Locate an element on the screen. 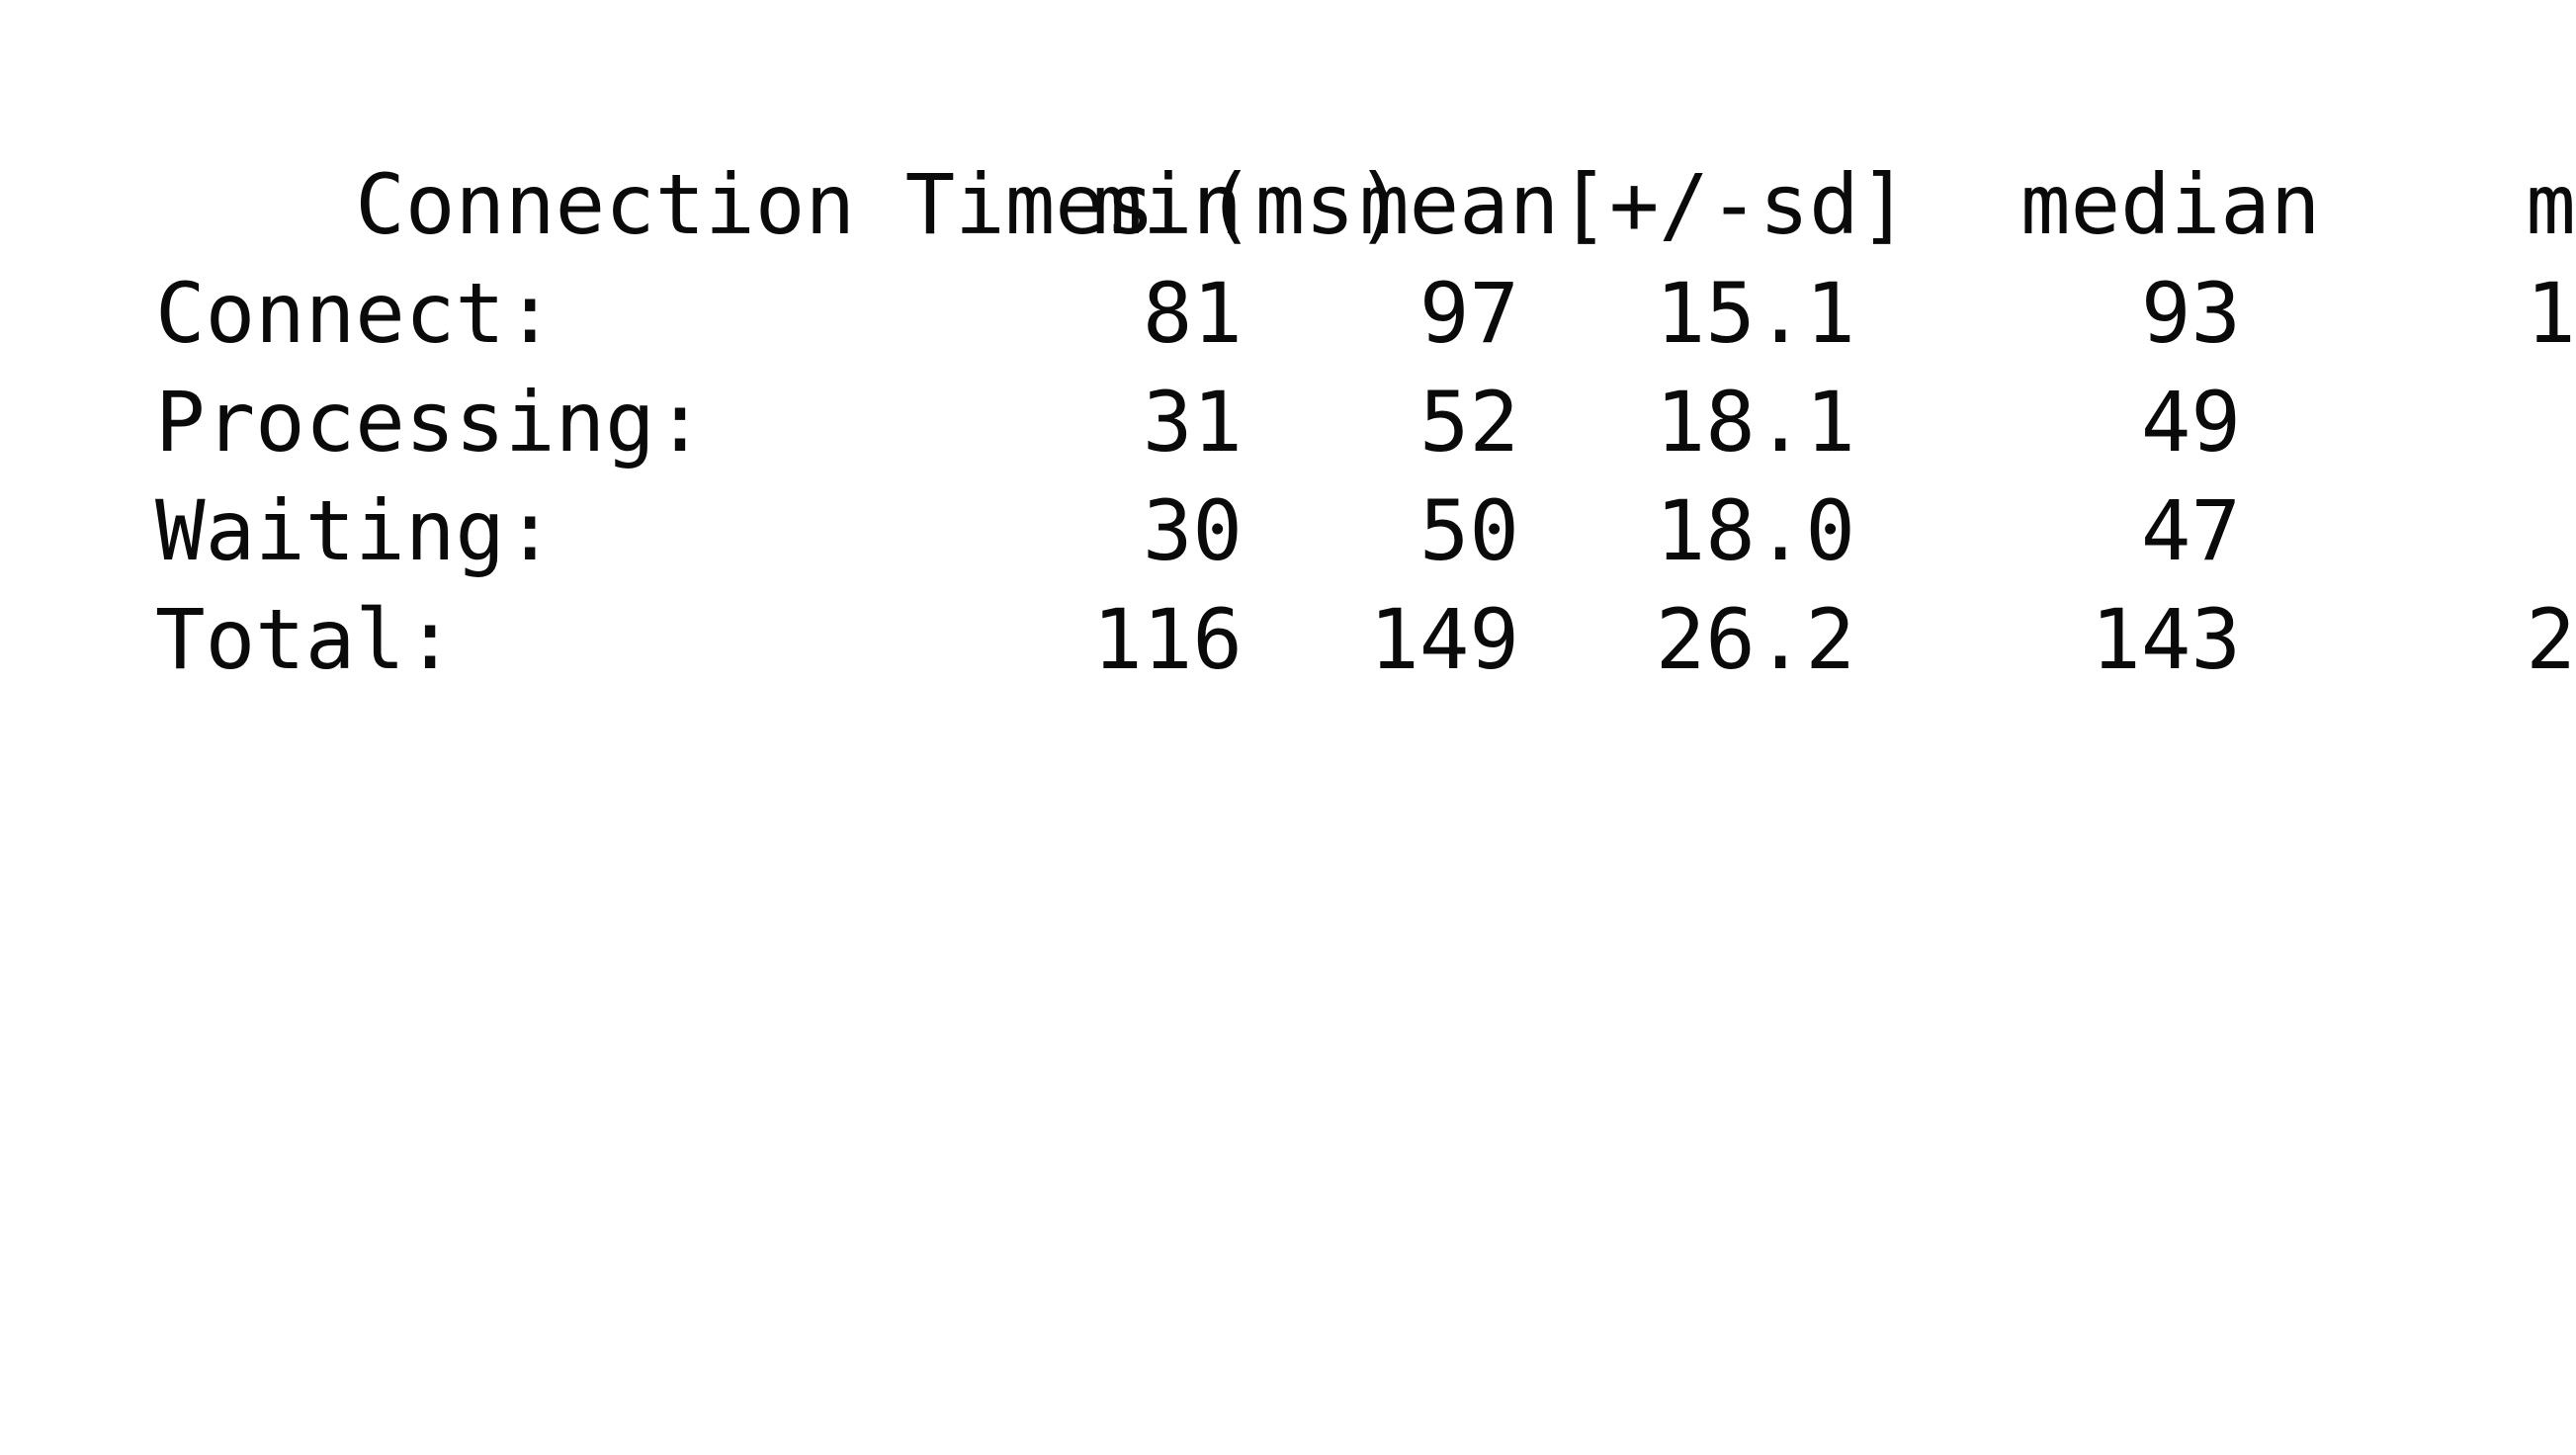 The width and height of the screenshot is (2576, 1455). cell-max: 155 is located at coordinates (2551, 313).